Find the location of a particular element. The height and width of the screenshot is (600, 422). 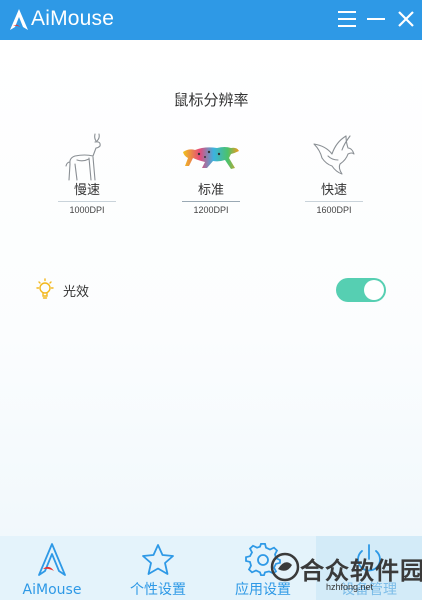

eagle-icon is located at coordinates (334, 155).